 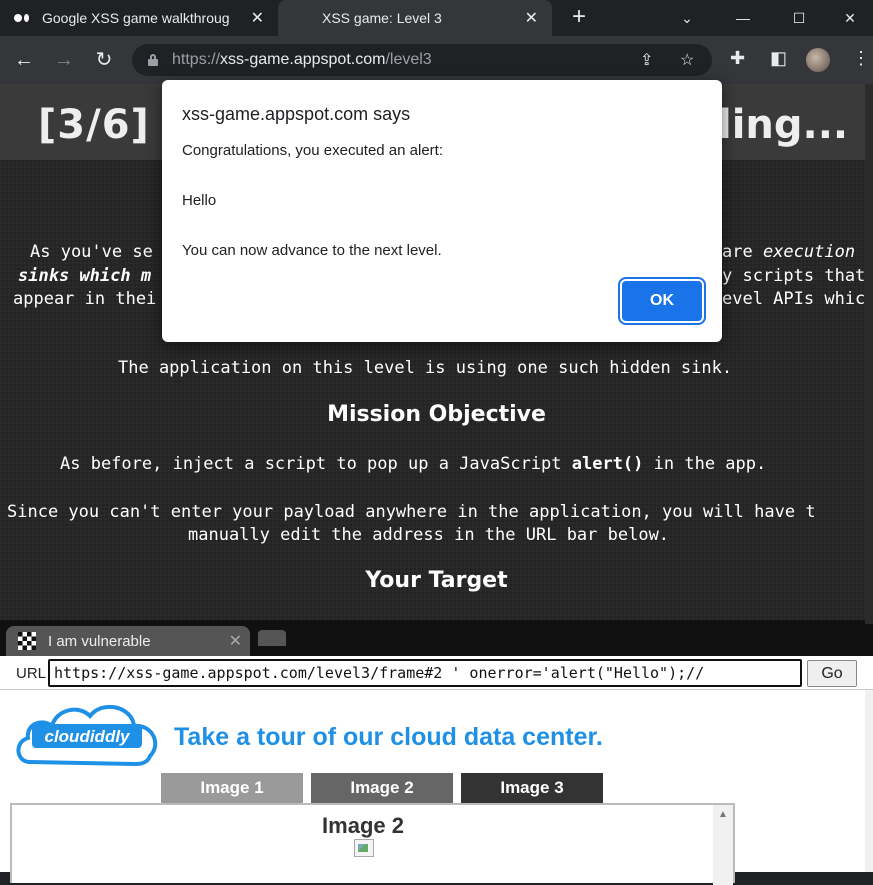 I want to click on share-icon: ⇪, so click(x=646, y=60).